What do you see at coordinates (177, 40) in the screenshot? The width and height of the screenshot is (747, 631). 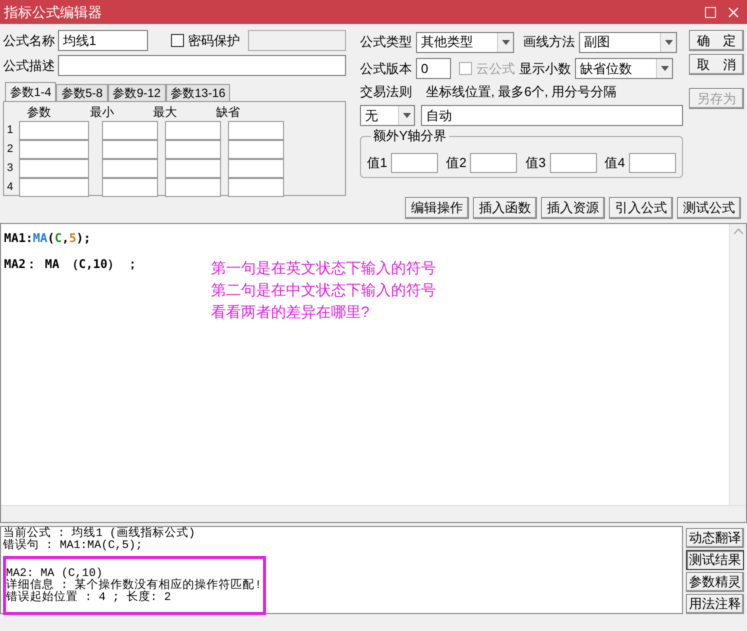 I see `checkbox` at bounding box center [177, 40].